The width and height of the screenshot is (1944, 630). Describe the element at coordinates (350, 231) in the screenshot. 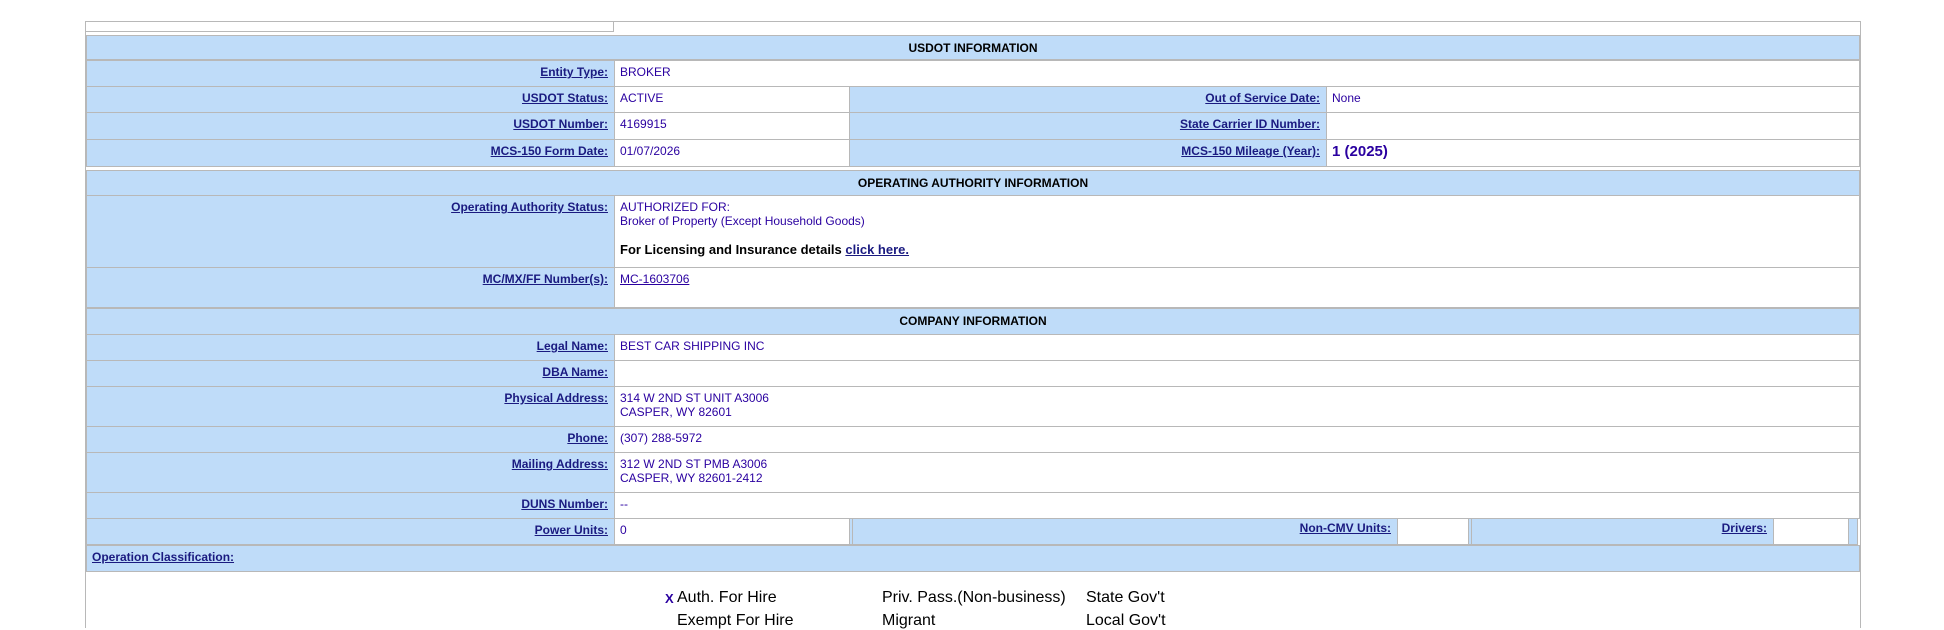

I see `authority-status-label-cell: Operating Authority Status:` at that location.